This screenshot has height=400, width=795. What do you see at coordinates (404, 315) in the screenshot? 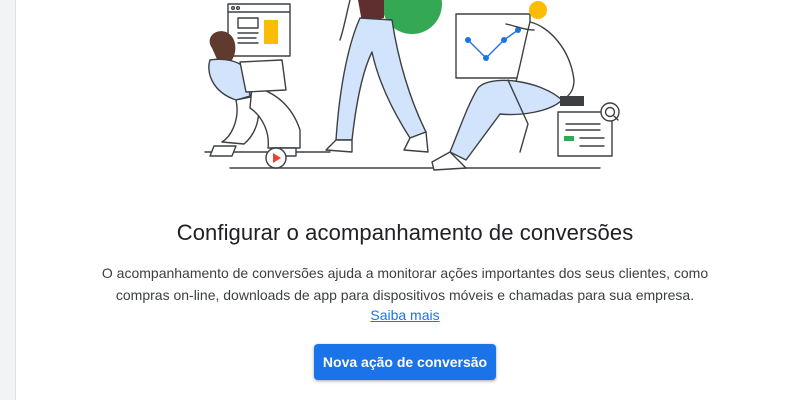
I see `learn-more-link: Saiba mais` at bounding box center [404, 315].